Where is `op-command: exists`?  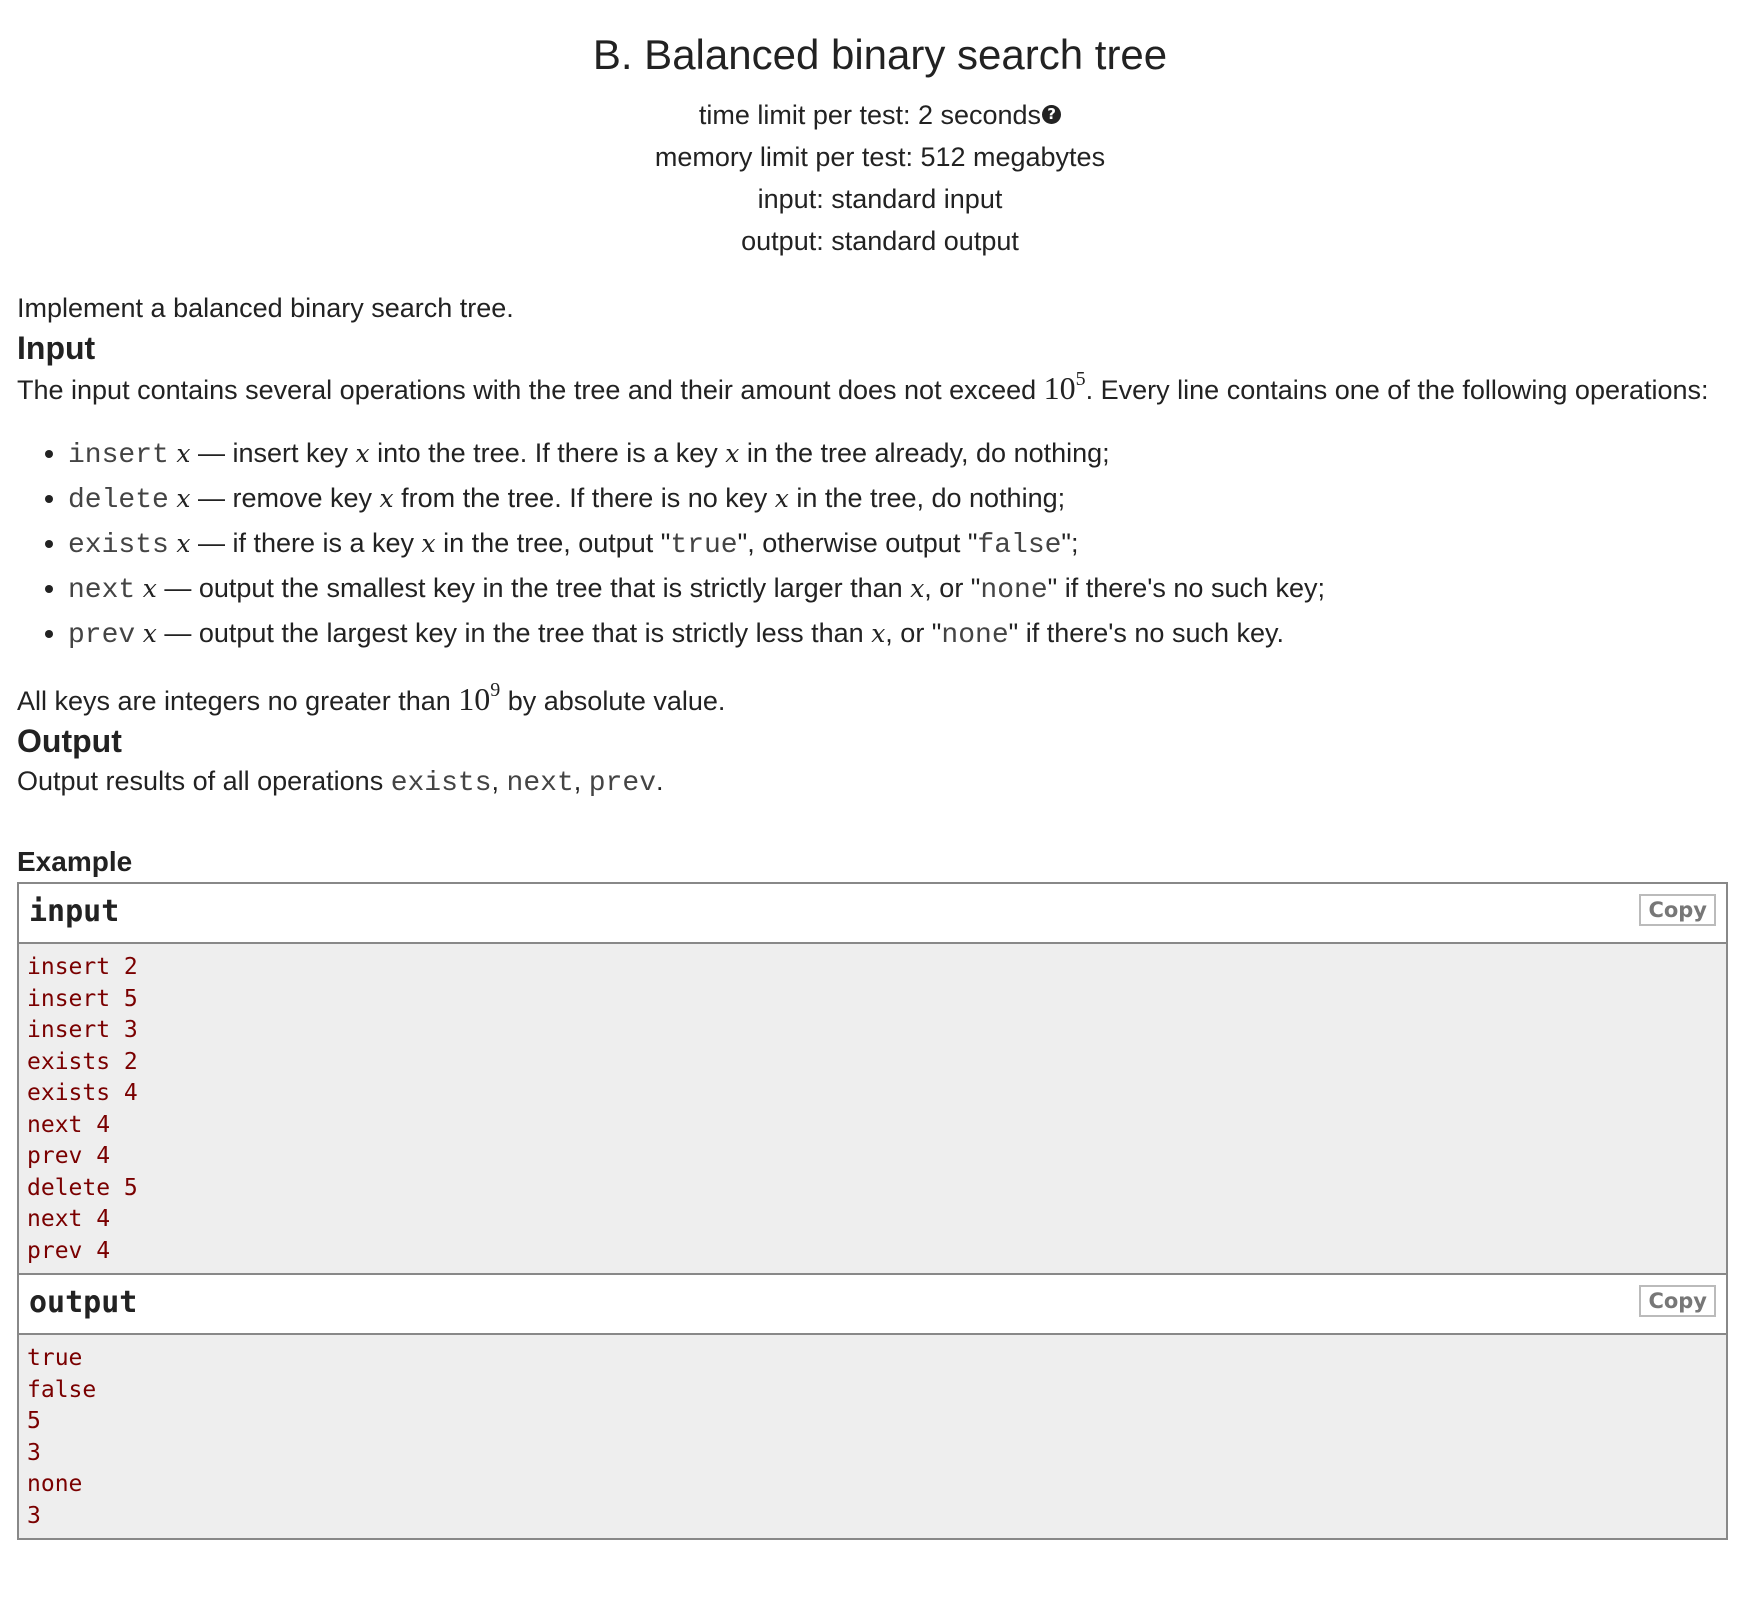
op-command: exists is located at coordinates (118, 545).